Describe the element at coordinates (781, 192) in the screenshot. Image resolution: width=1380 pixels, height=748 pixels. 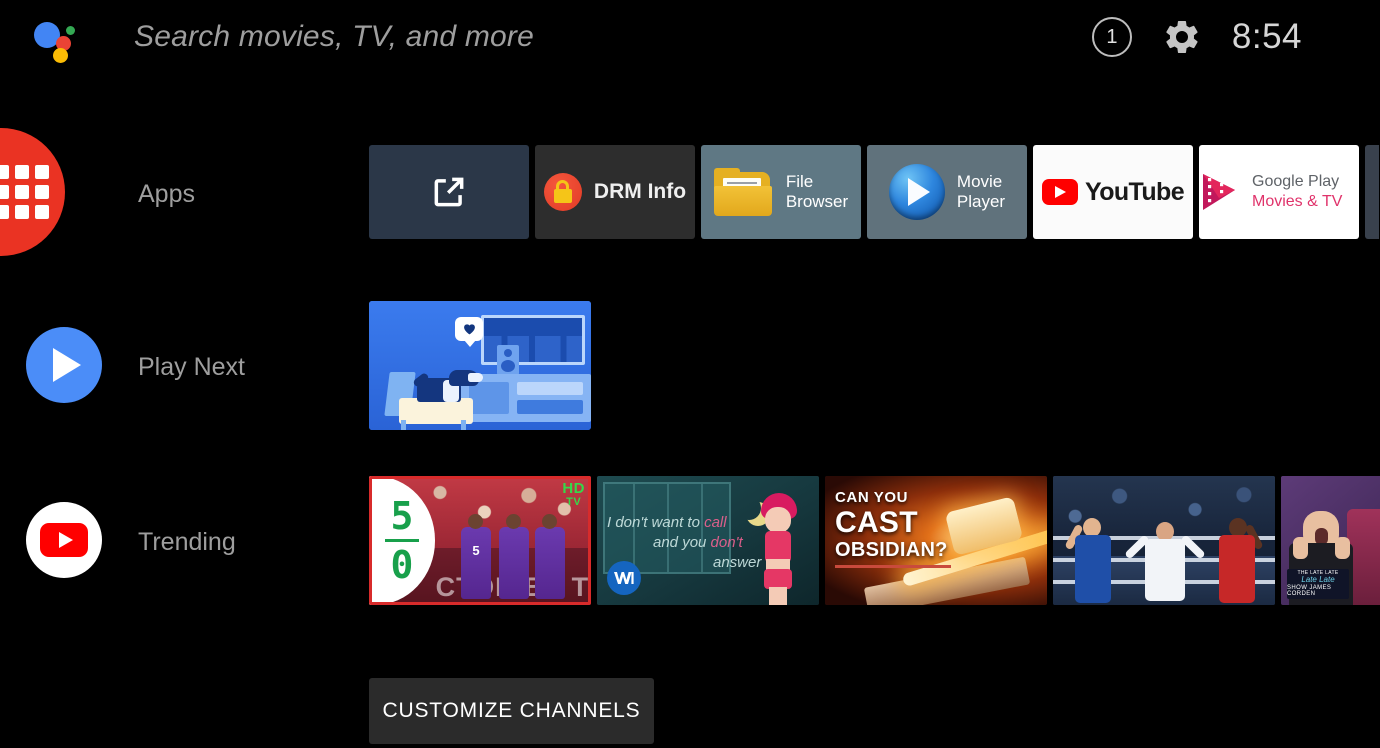
I see `file-browser-tile: File Browser` at that location.